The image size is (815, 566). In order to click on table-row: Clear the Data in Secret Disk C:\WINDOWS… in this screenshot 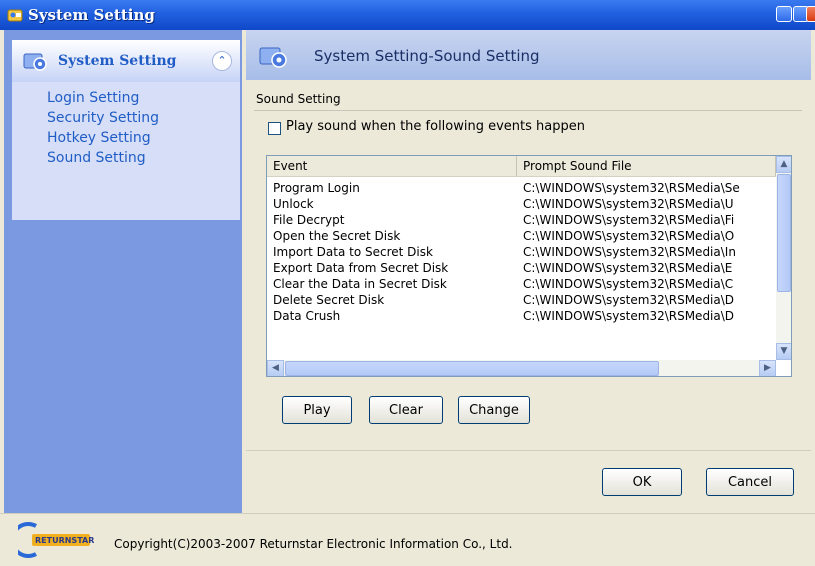, I will do `click(521, 284)`.